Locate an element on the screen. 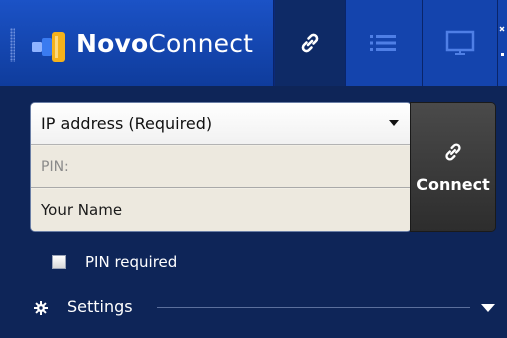  settings-divider is located at coordinates (313, 307).